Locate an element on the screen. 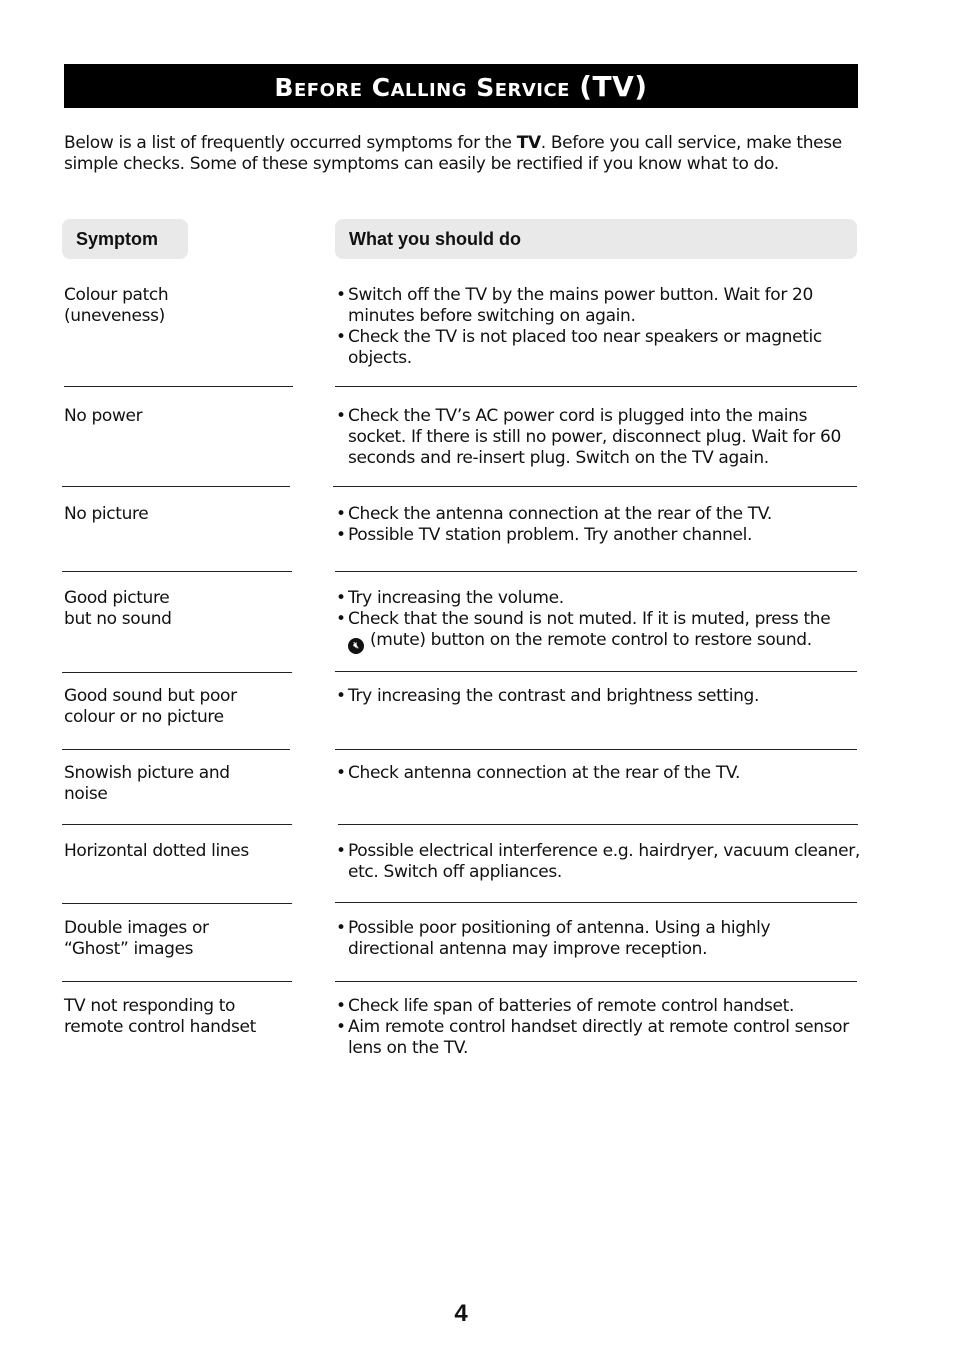 The image size is (954, 1355). symptom-line: Good picture is located at coordinates (117, 598).